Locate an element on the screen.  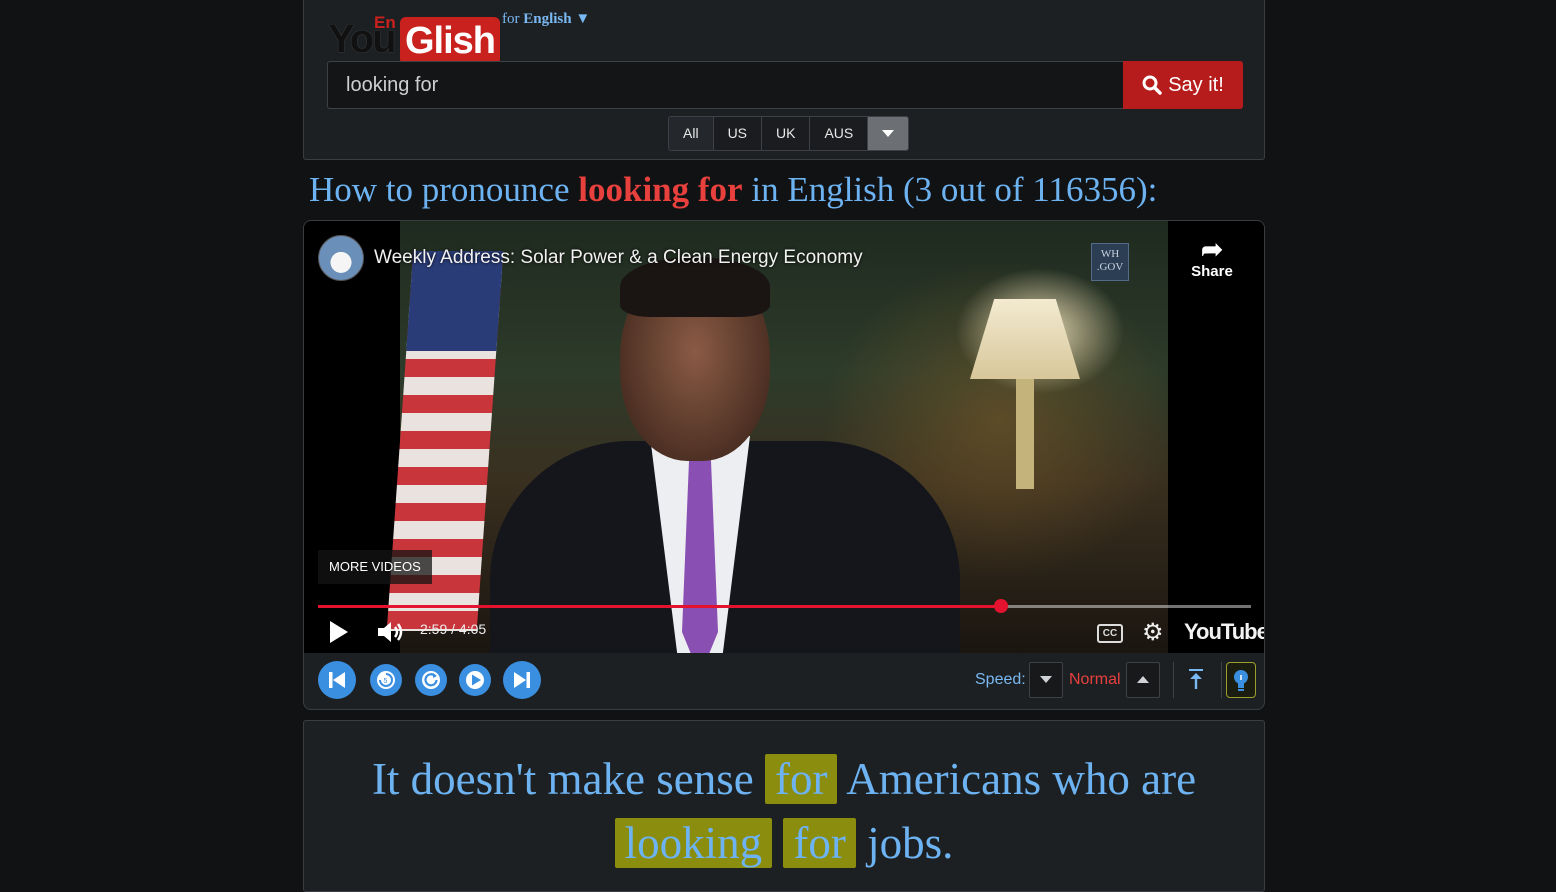
progress-scrubber is located at coordinates (1000, 606).